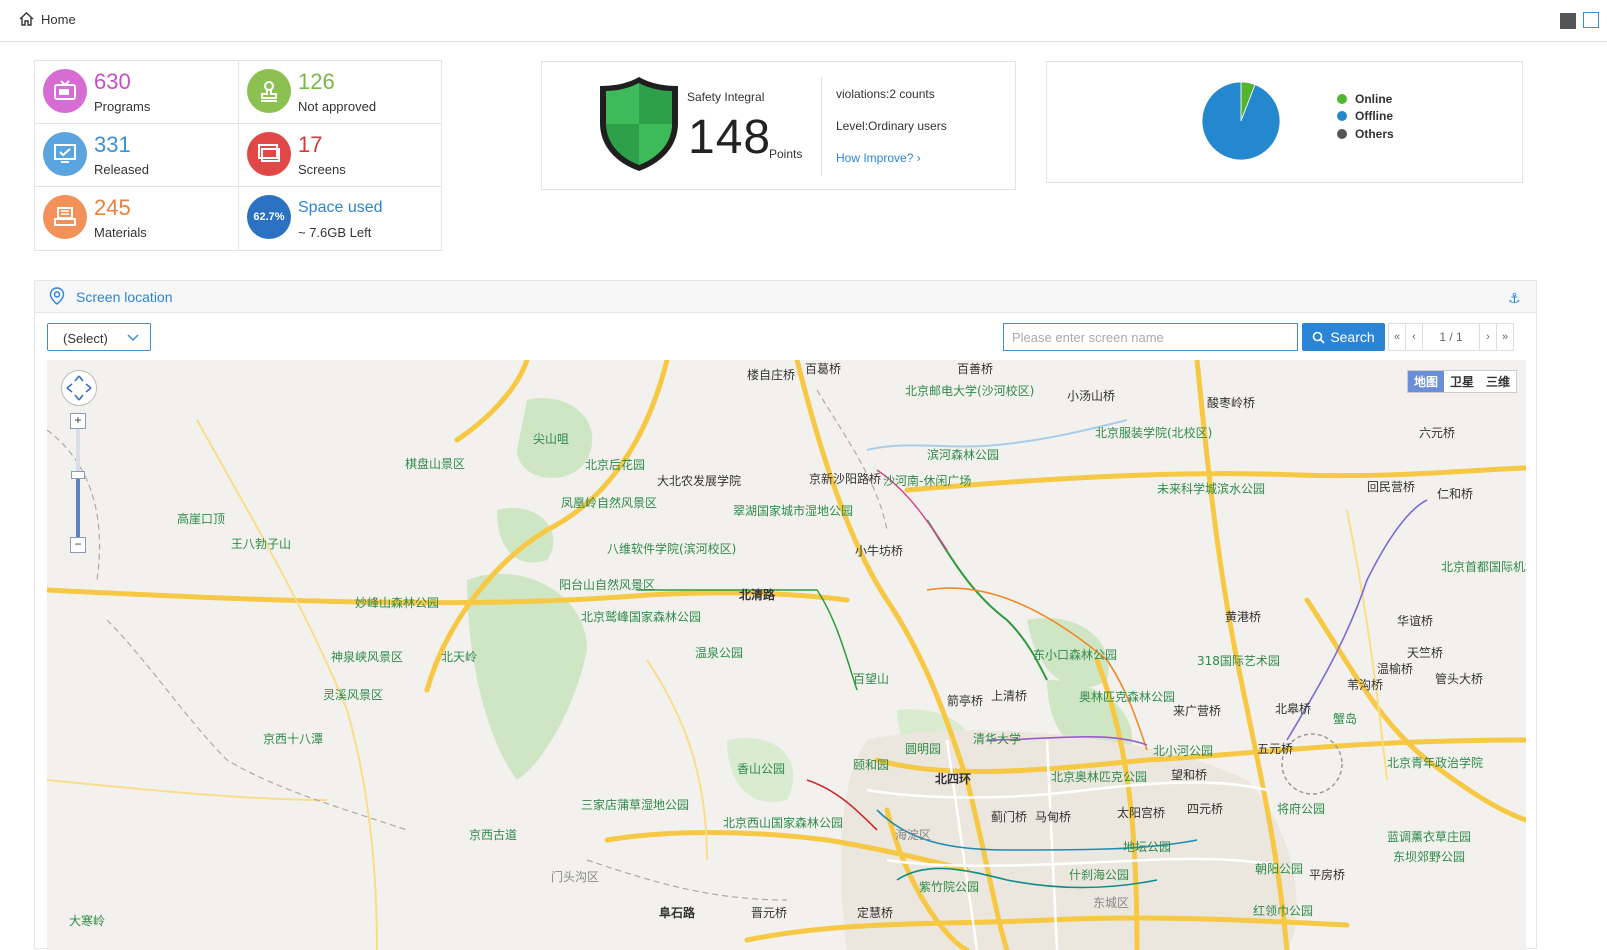 The image size is (1607, 950). Describe the element at coordinates (913, 835) in the screenshot. I see `map-label: 海淀区` at that location.